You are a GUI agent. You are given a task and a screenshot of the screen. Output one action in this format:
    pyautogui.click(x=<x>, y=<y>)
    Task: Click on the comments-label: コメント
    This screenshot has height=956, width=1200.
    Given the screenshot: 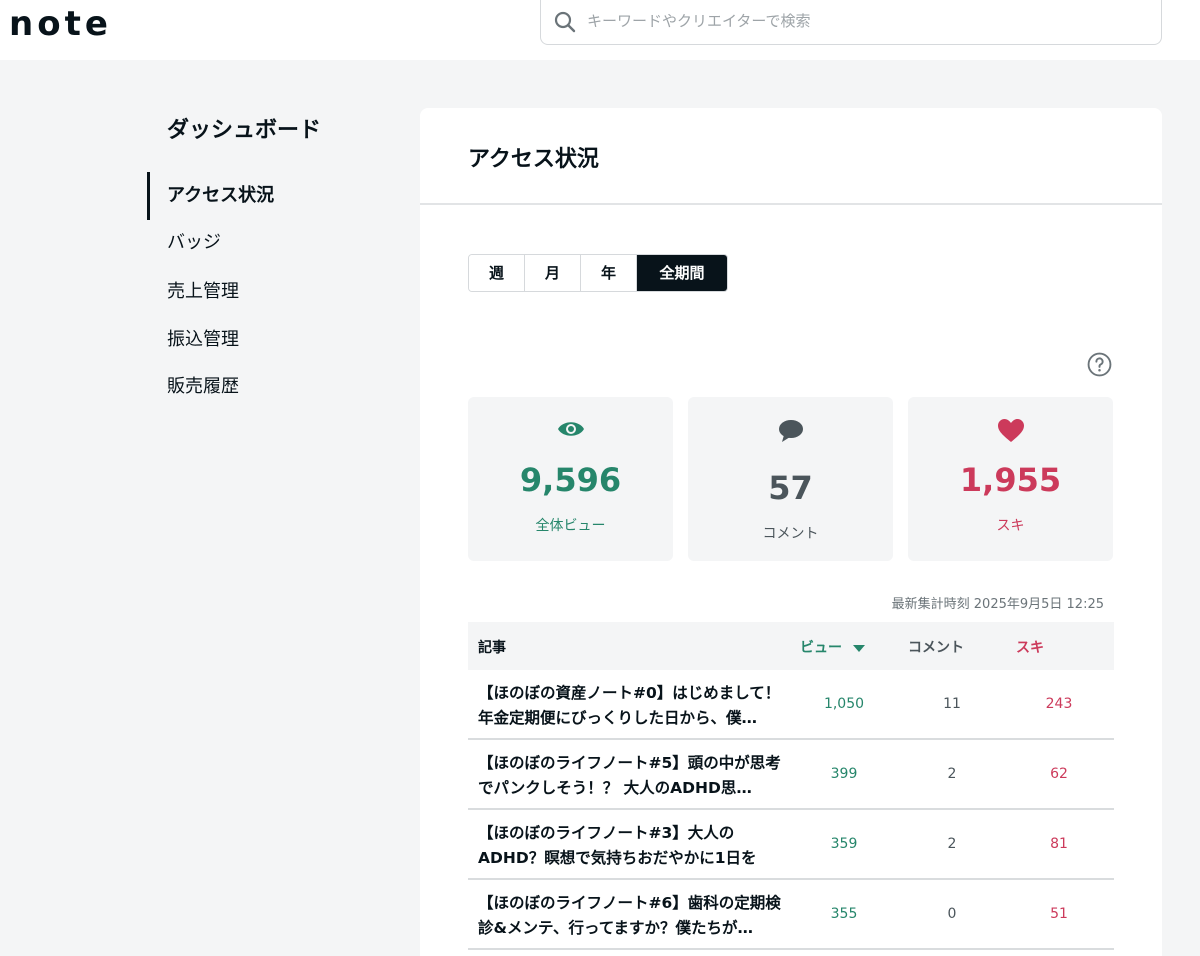 What is the action you would take?
    pyautogui.click(x=790, y=534)
    